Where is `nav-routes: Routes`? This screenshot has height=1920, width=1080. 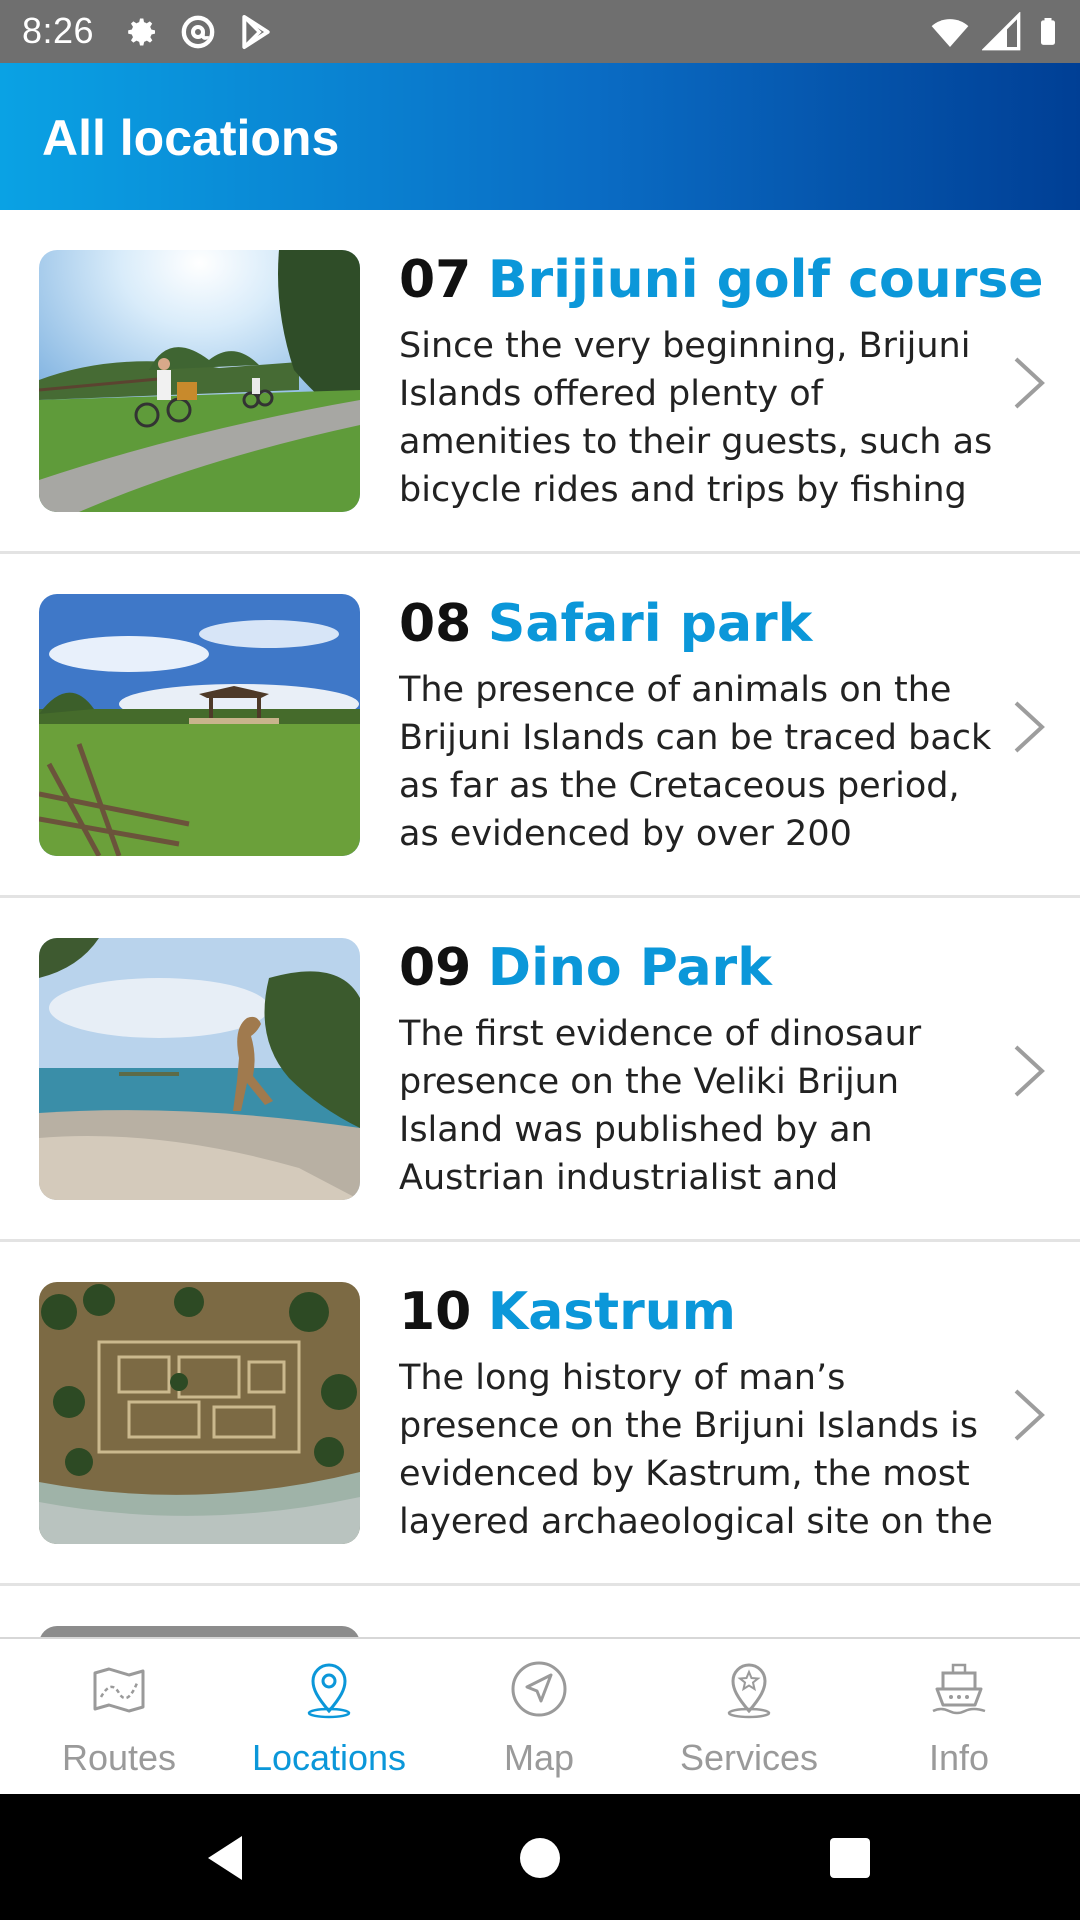
nav-routes: Routes is located at coordinates (119, 1717).